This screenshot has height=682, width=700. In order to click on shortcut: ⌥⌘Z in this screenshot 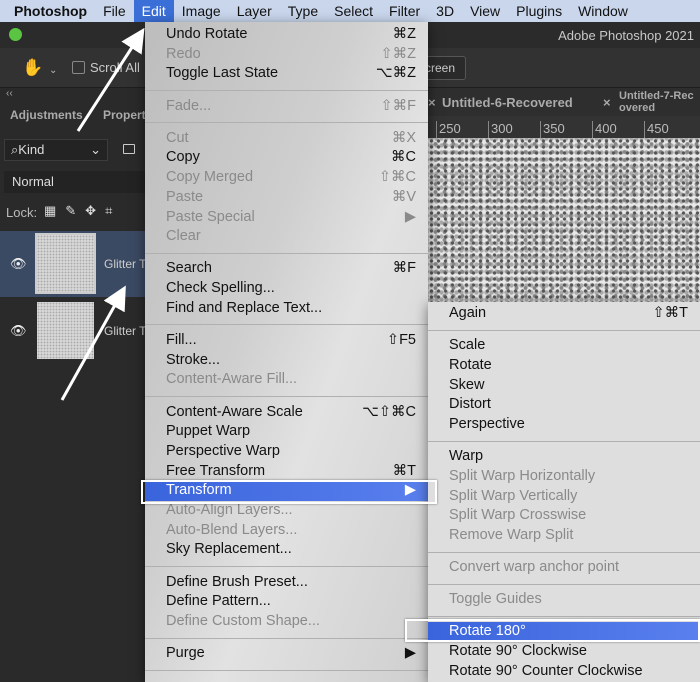, I will do `click(395, 73)`.